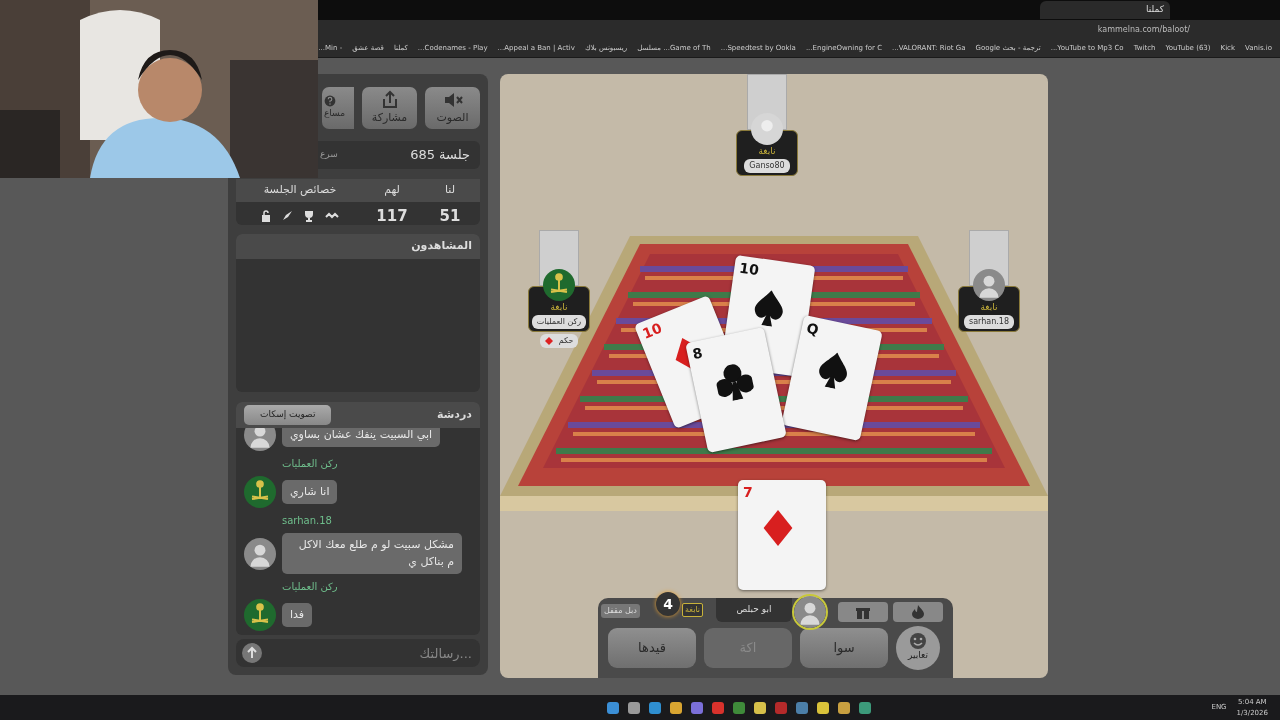 The height and width of the screenshot is (720, 1280). What do you see at coordinates (329, 155) in the screenshot?
I see `session-note: سرع` at bounding box center [329, 155].